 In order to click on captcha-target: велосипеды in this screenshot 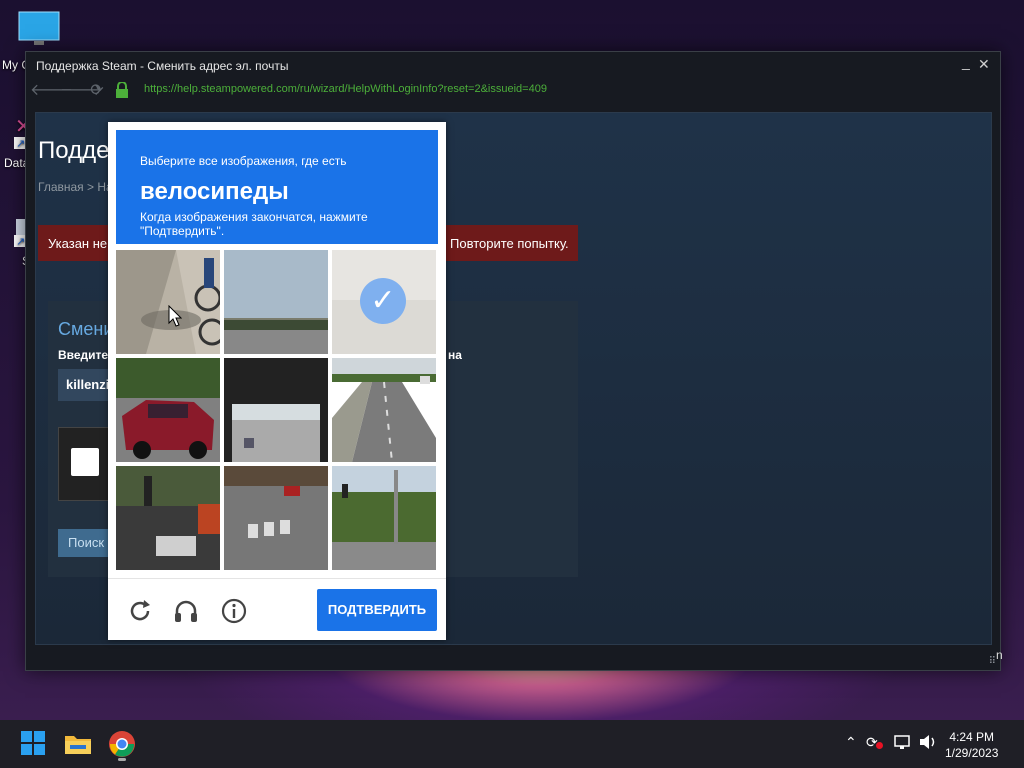, I will do `click(214, 191)`.